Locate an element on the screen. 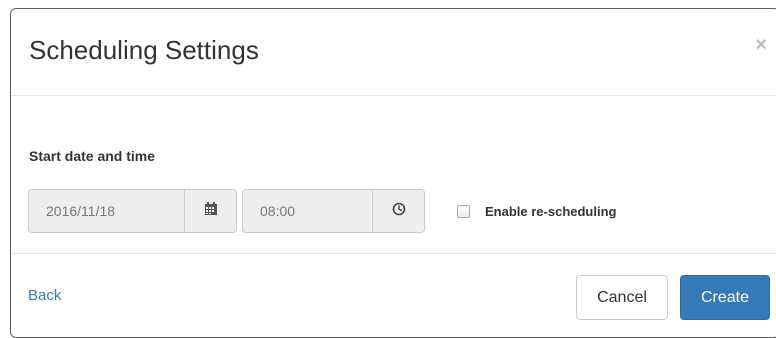 The width and height of the screenshot is (776, 338). time-picker: 08:00 is located at coordinates (333, 211).